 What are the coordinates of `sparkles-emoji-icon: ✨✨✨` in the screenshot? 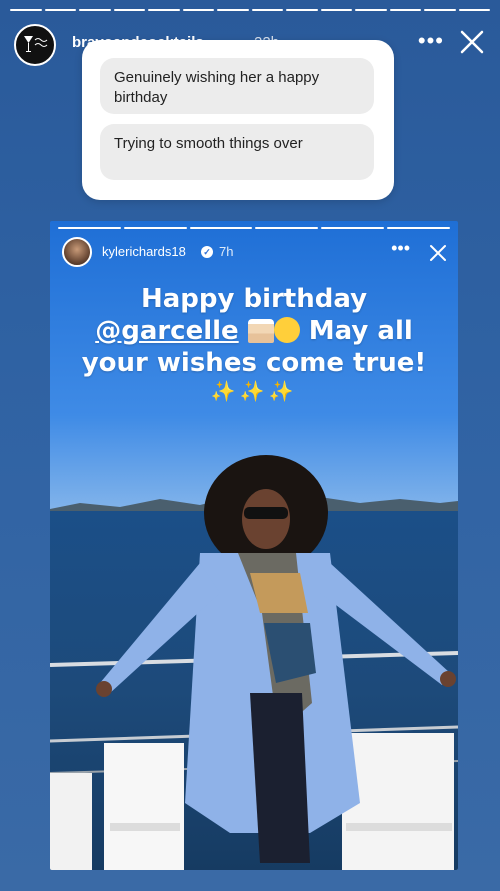 It's located at (254, 392).